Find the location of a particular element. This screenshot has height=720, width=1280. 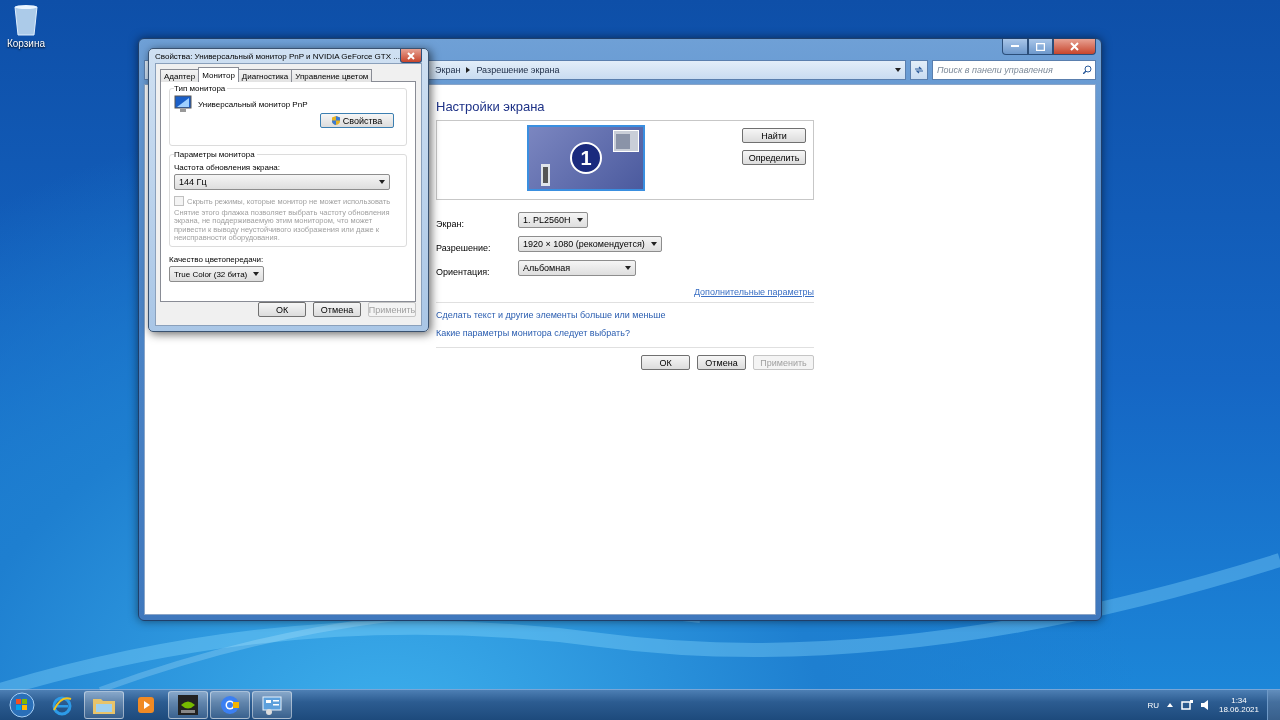

tab: Адаптер is located at coordinates (180, 75).